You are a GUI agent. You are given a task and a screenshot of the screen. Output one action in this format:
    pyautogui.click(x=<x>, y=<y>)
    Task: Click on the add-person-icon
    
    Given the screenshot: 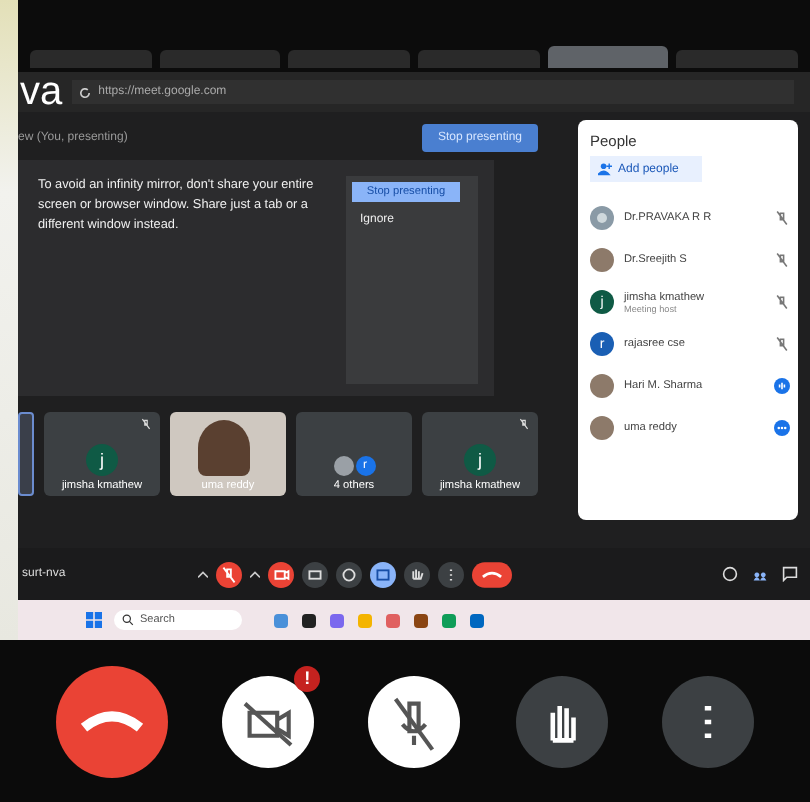 What is the action you would take?
    pyautogui.click(x=605, y=169)
    